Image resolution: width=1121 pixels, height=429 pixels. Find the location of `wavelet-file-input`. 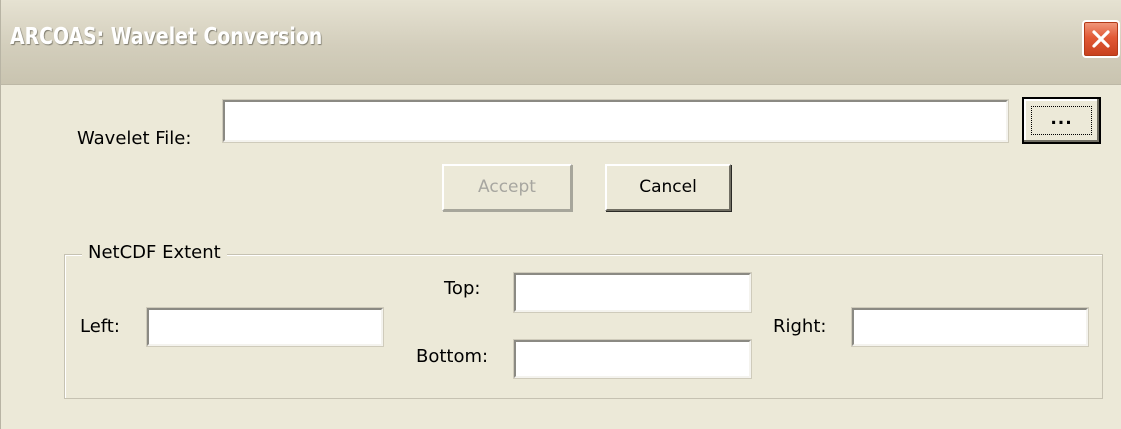

wavelet-file-input is located at coordinates (615, 121).